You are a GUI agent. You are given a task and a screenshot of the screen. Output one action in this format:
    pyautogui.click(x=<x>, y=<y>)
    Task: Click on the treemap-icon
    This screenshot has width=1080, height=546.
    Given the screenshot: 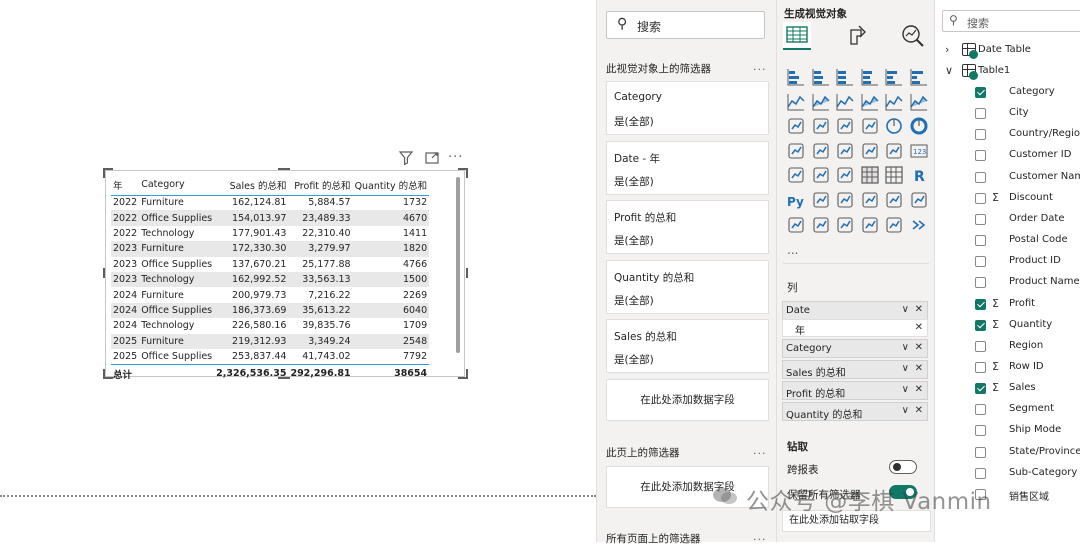 What is the action you would take?
    pyautogui.click(x=796, y=151)
    